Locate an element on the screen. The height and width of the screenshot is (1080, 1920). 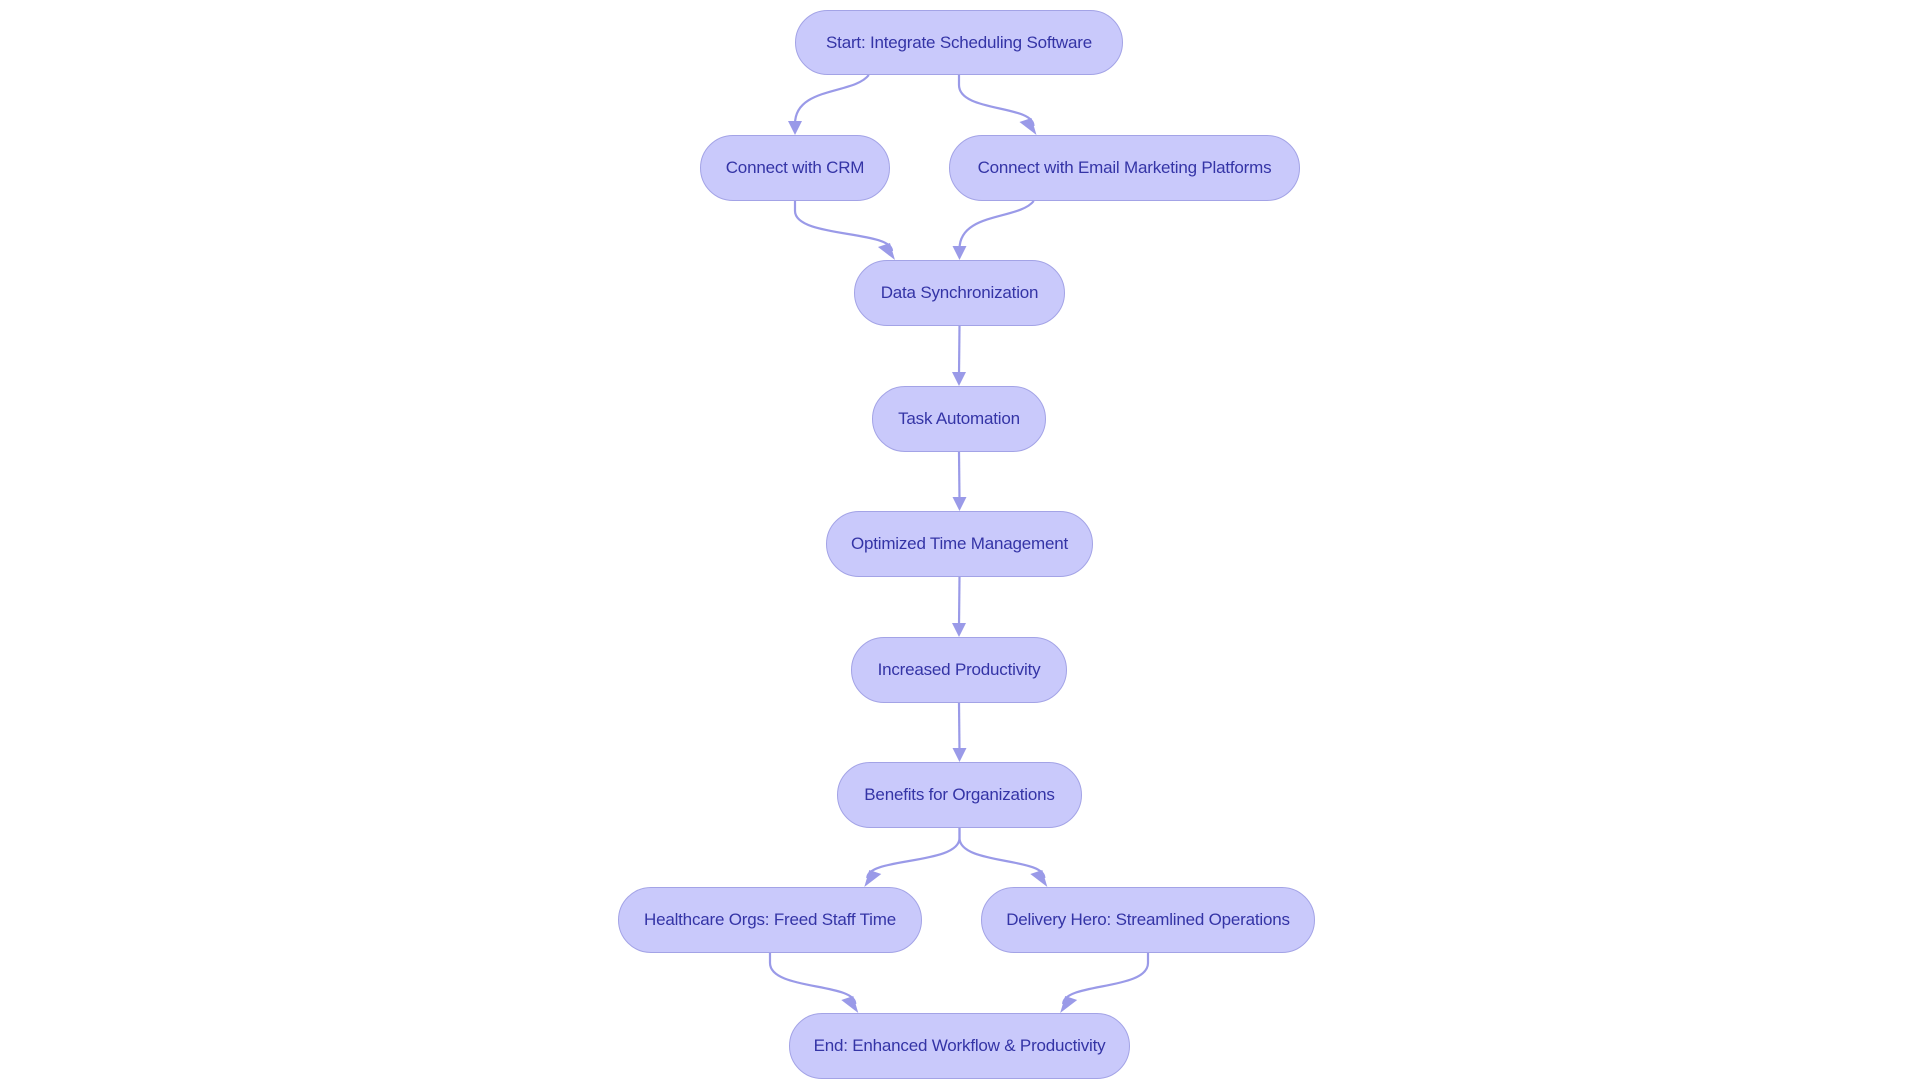
node-data-sync: Data Synchronization is located at coordinates (959, 293).